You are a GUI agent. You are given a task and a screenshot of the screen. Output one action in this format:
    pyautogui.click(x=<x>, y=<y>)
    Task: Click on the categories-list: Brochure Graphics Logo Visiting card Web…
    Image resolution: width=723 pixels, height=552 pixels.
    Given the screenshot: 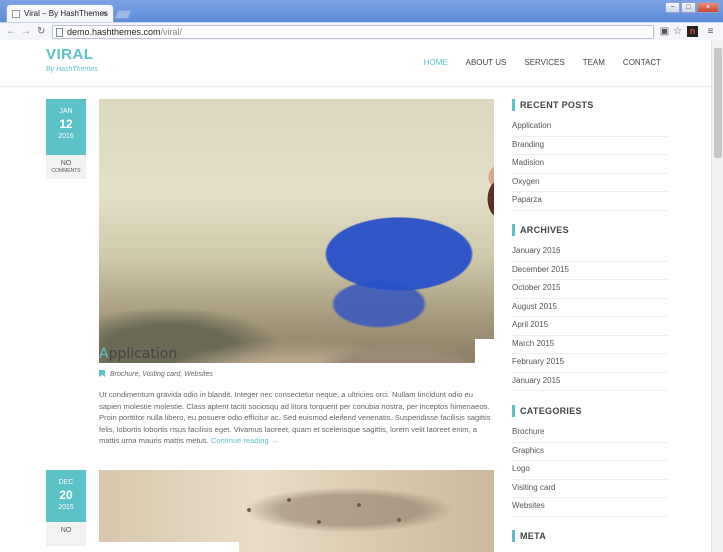 What is the action you would take?
    pyautogui.click(x=590, y=470)
    